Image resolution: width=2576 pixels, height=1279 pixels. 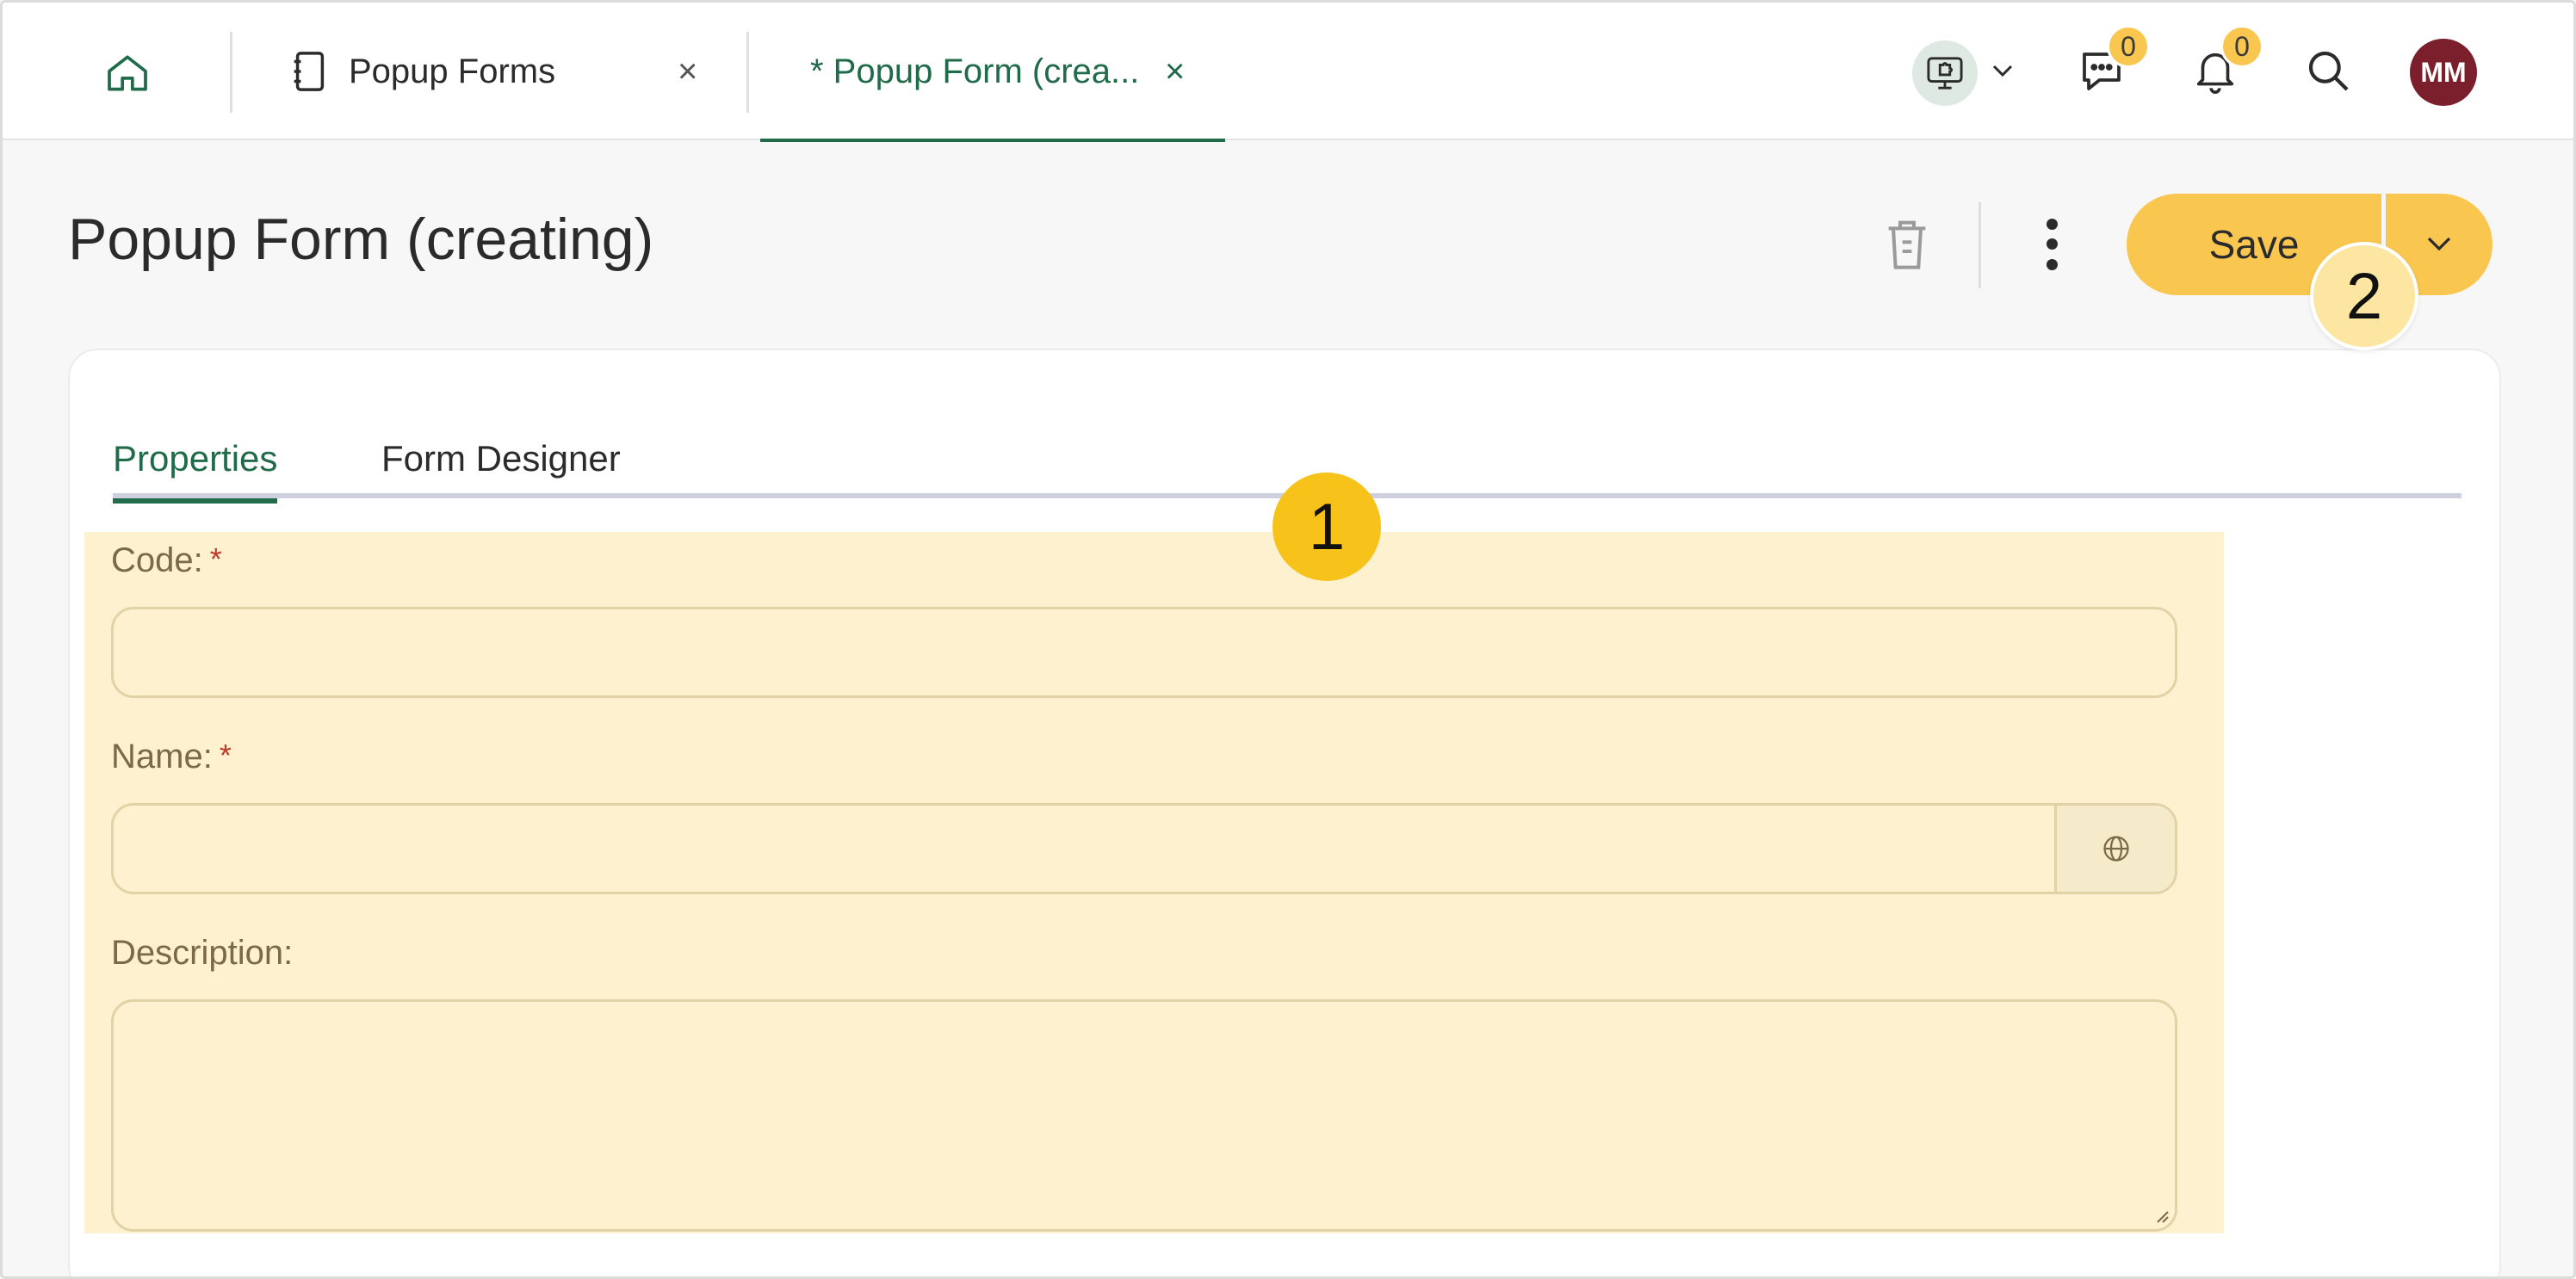 What do you see at coordinates (195, 462) in the screenshot?
I see `tab-properties: Properties` at bounding box center [195, 462].